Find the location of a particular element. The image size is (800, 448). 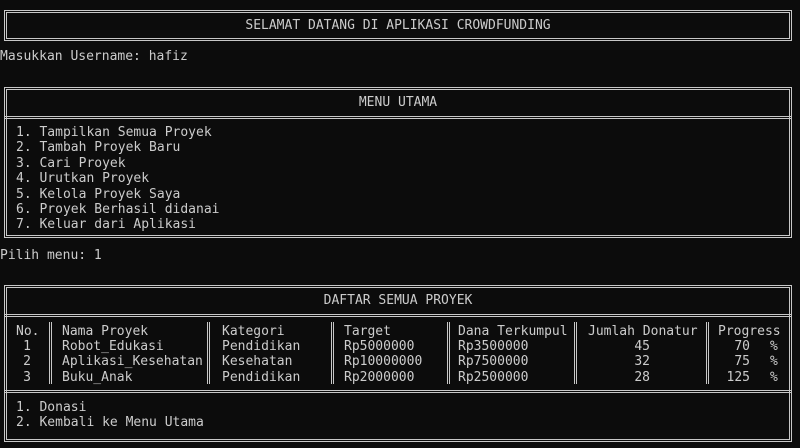

table-row-progress: 125 is located at coordinates (738, 377).